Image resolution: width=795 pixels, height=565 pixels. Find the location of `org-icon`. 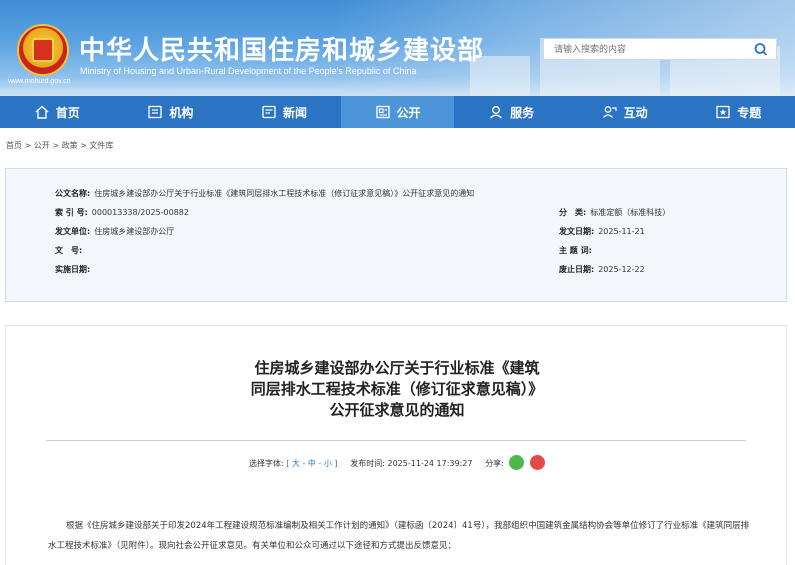

org-icon is located at coordinates (155, 112).